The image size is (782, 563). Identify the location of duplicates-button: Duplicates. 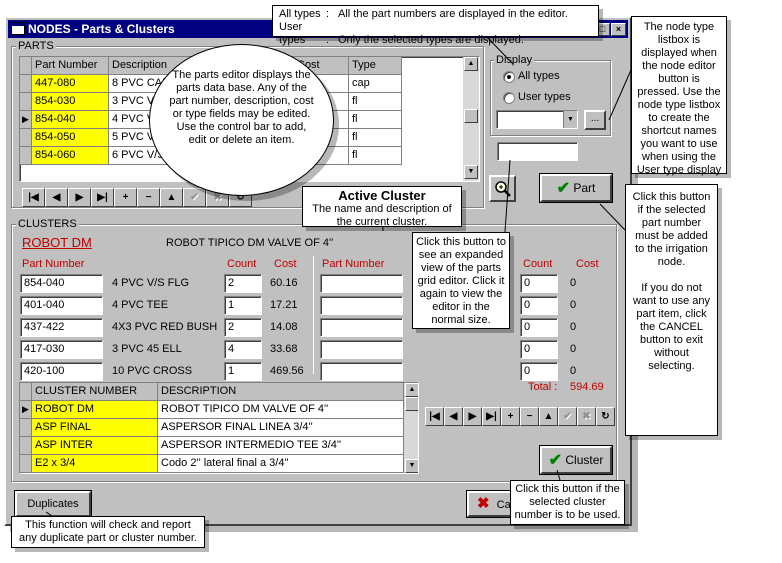
(53, 504).